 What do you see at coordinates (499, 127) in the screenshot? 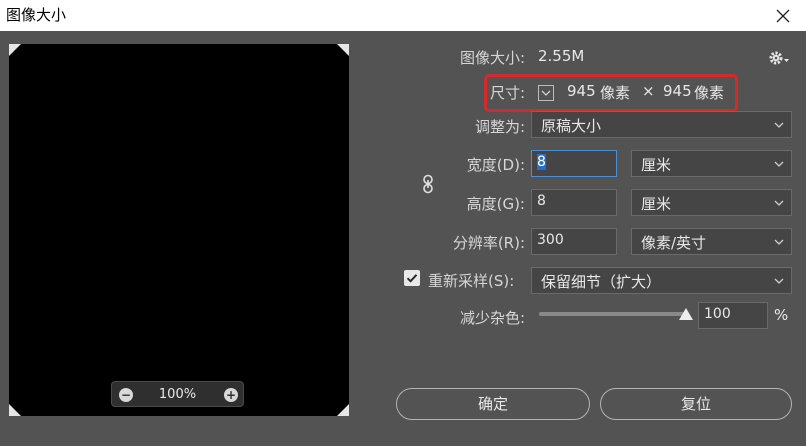
I see `fit-to-label: 调整为:` at bounding box center [499, 127].